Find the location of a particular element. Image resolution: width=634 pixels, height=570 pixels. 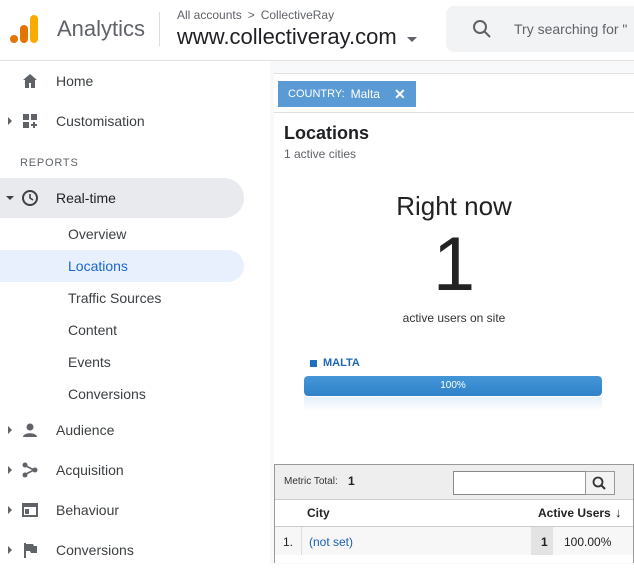

header-divider is located at coordinates (159, 29).